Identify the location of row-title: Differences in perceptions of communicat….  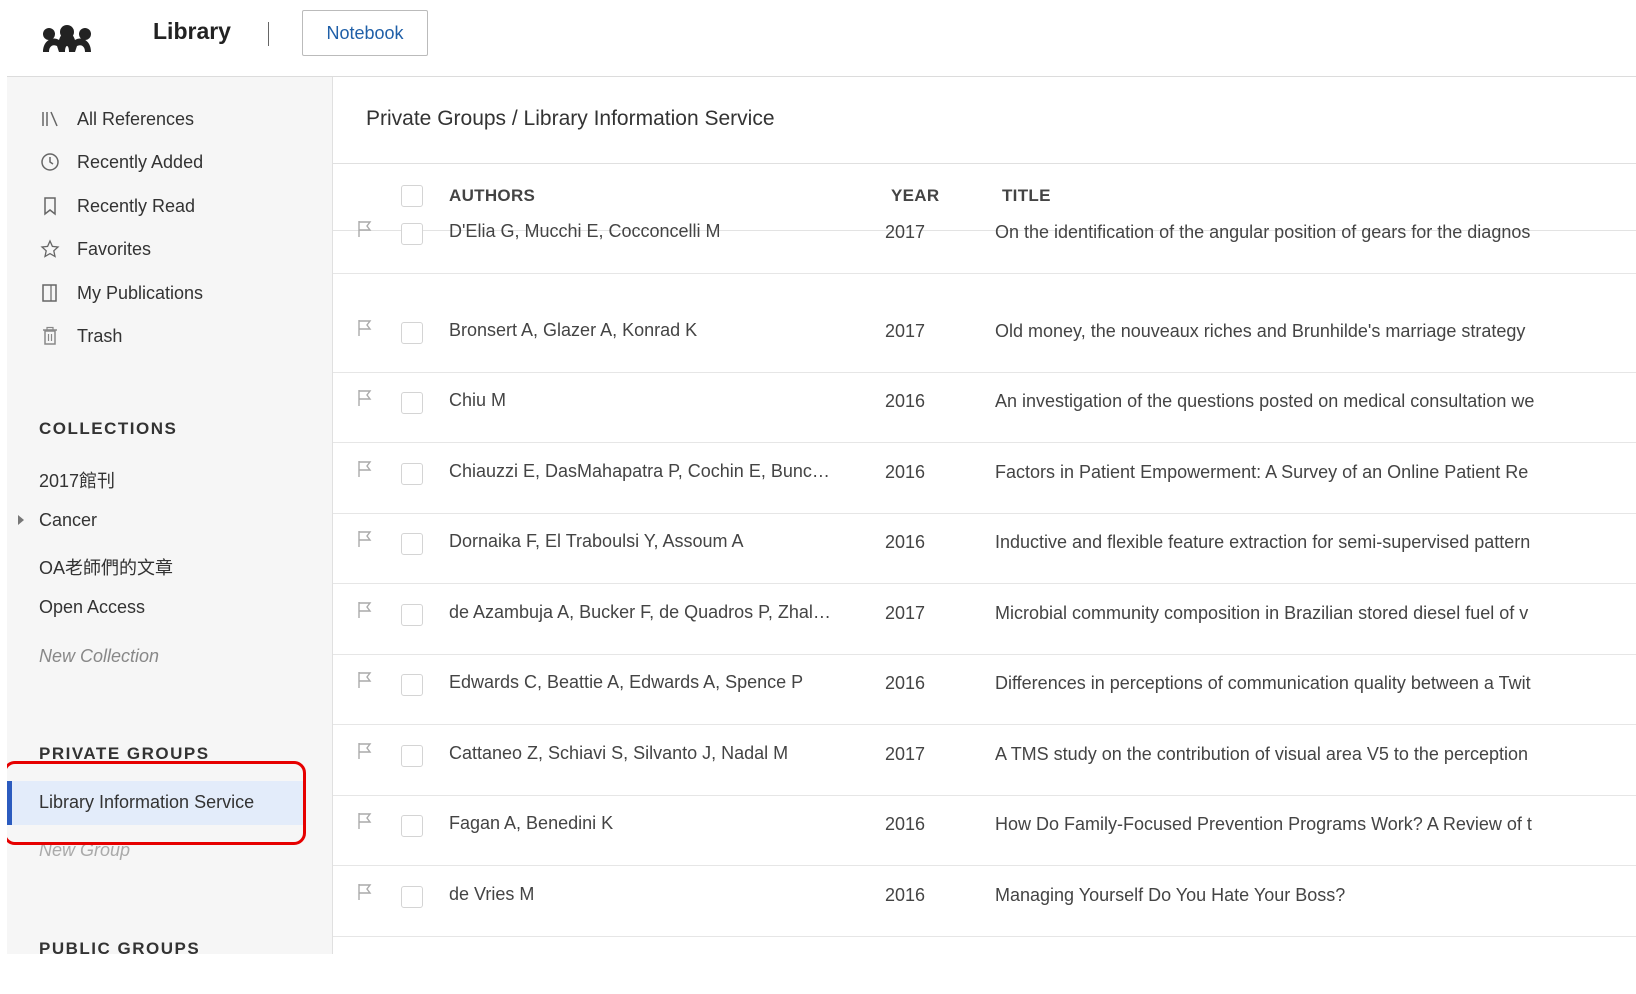
(1263, 683).